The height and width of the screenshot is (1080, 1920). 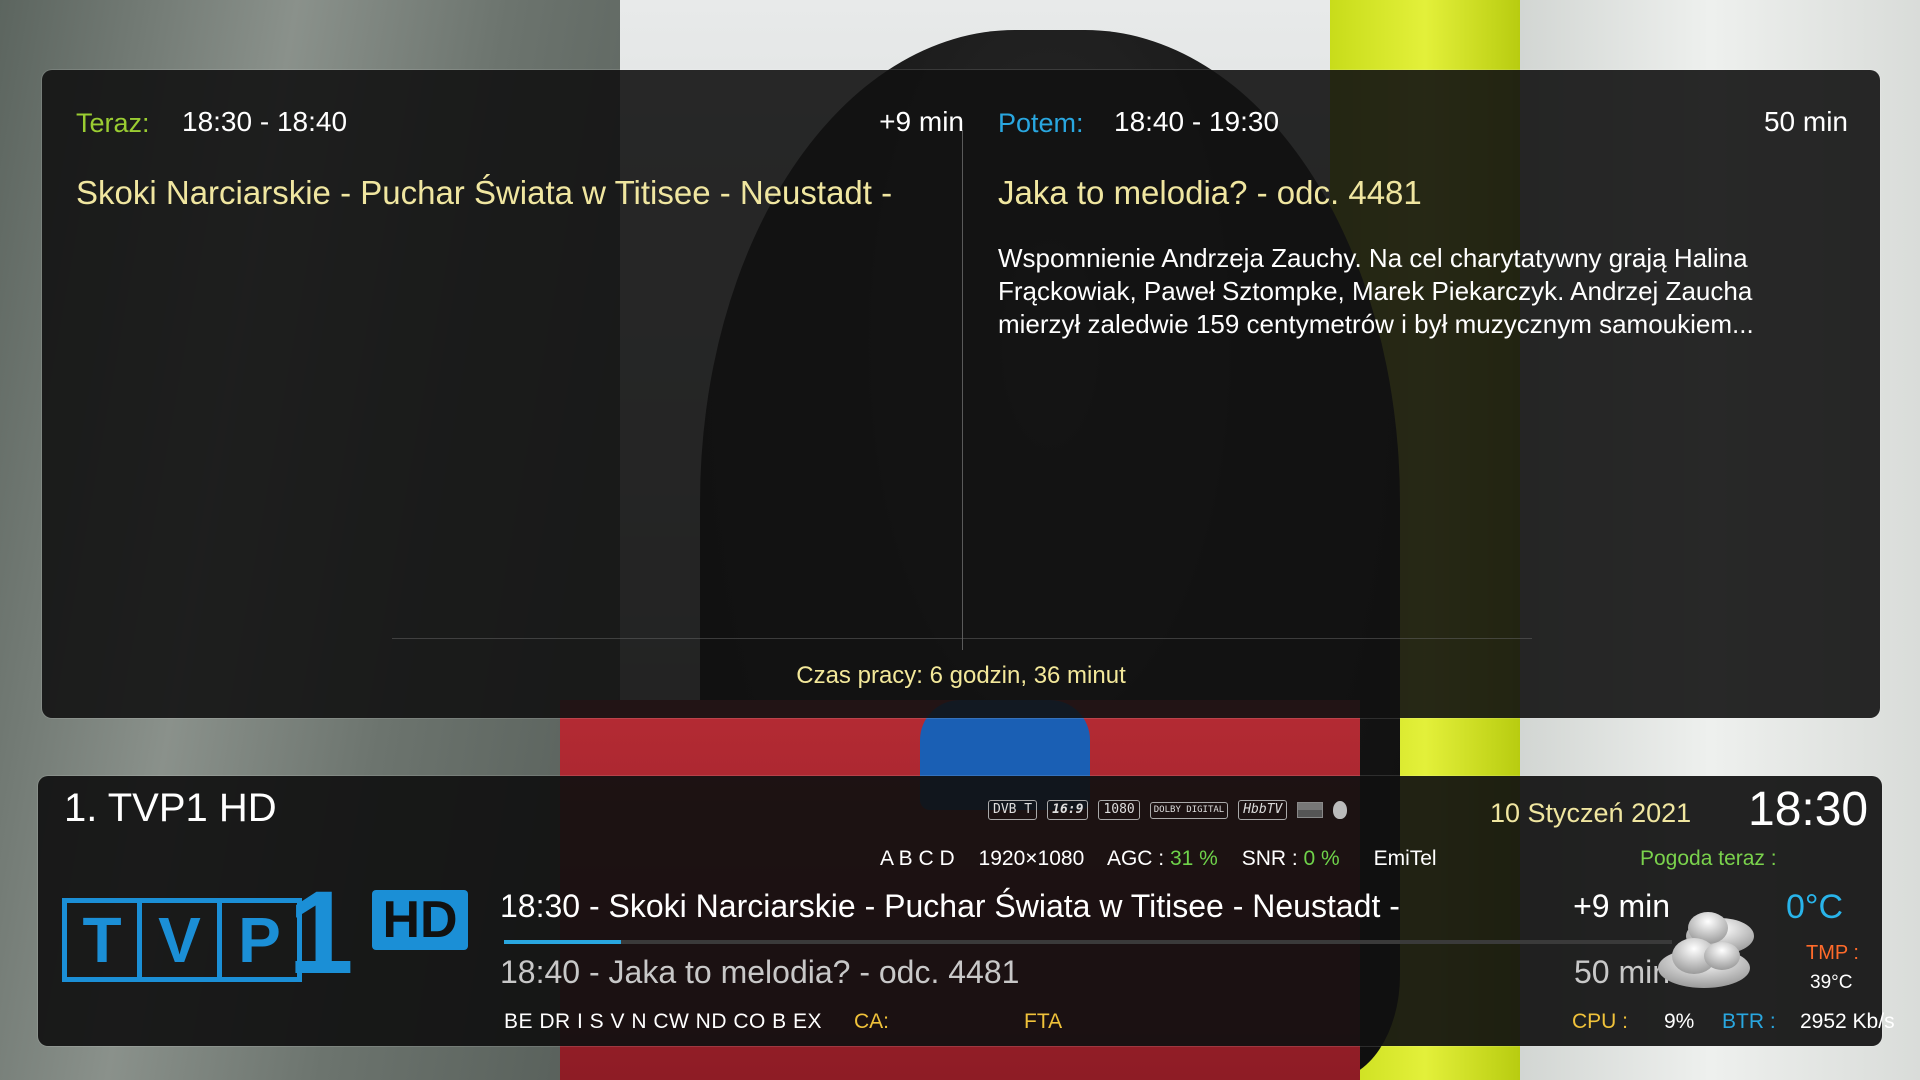 What do you see at coordinates (1591, 813) in the screenshot?
I see `date: 10 Styczeń 2021` at bounding box center [1591, 813].